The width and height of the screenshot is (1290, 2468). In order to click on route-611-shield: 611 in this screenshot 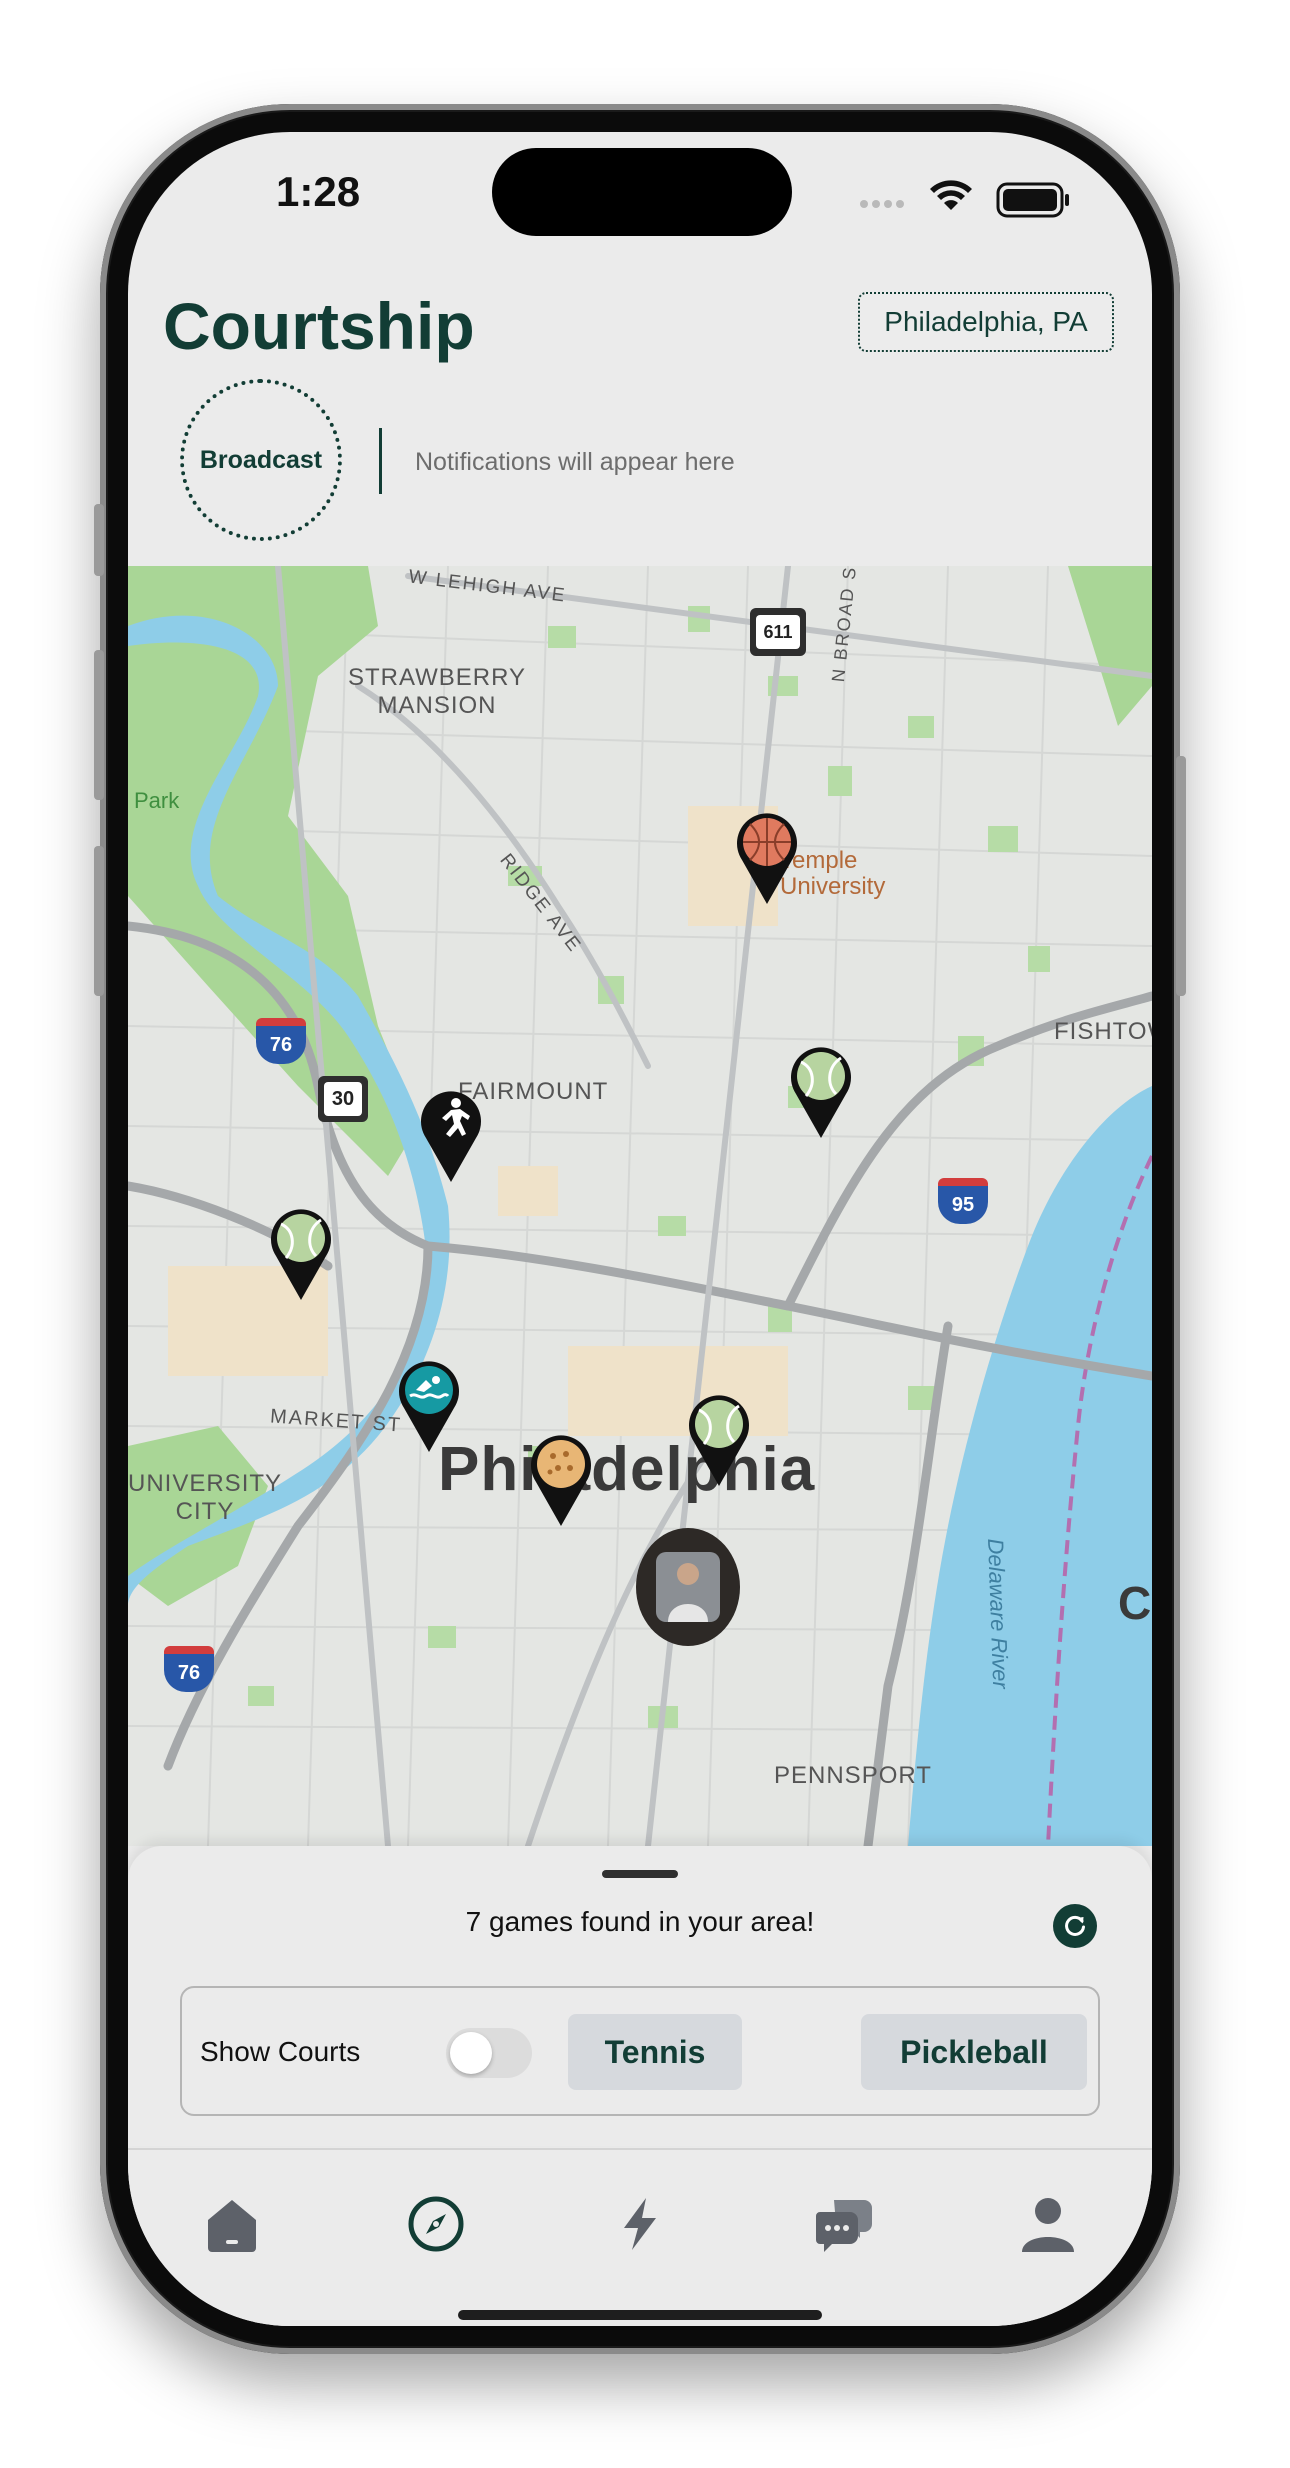, I will do `click(778, 632)`.